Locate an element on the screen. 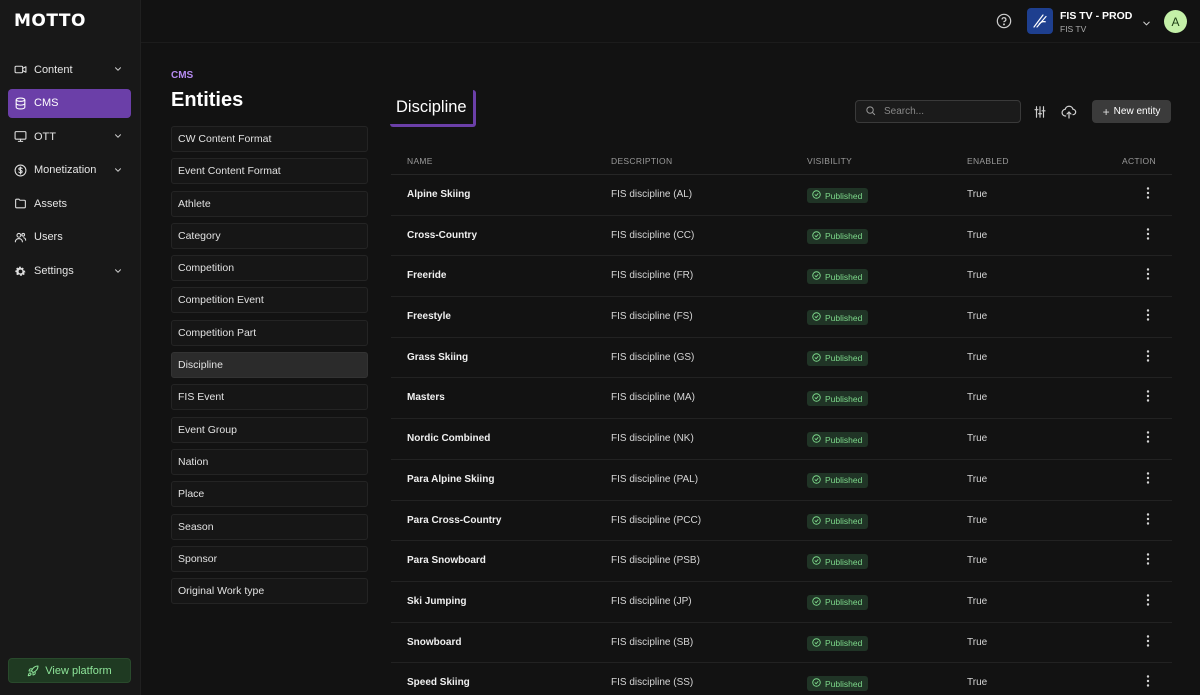 The height and width of the screenshot is (695, 1200). header-visibility: VISIBILITY is located at coordinates (829, 161).